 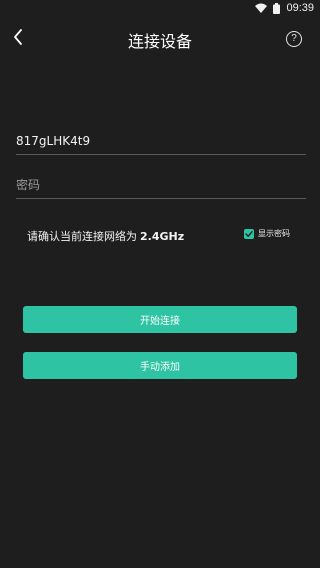 I want to click on password-field, so click(x=161, y=186).